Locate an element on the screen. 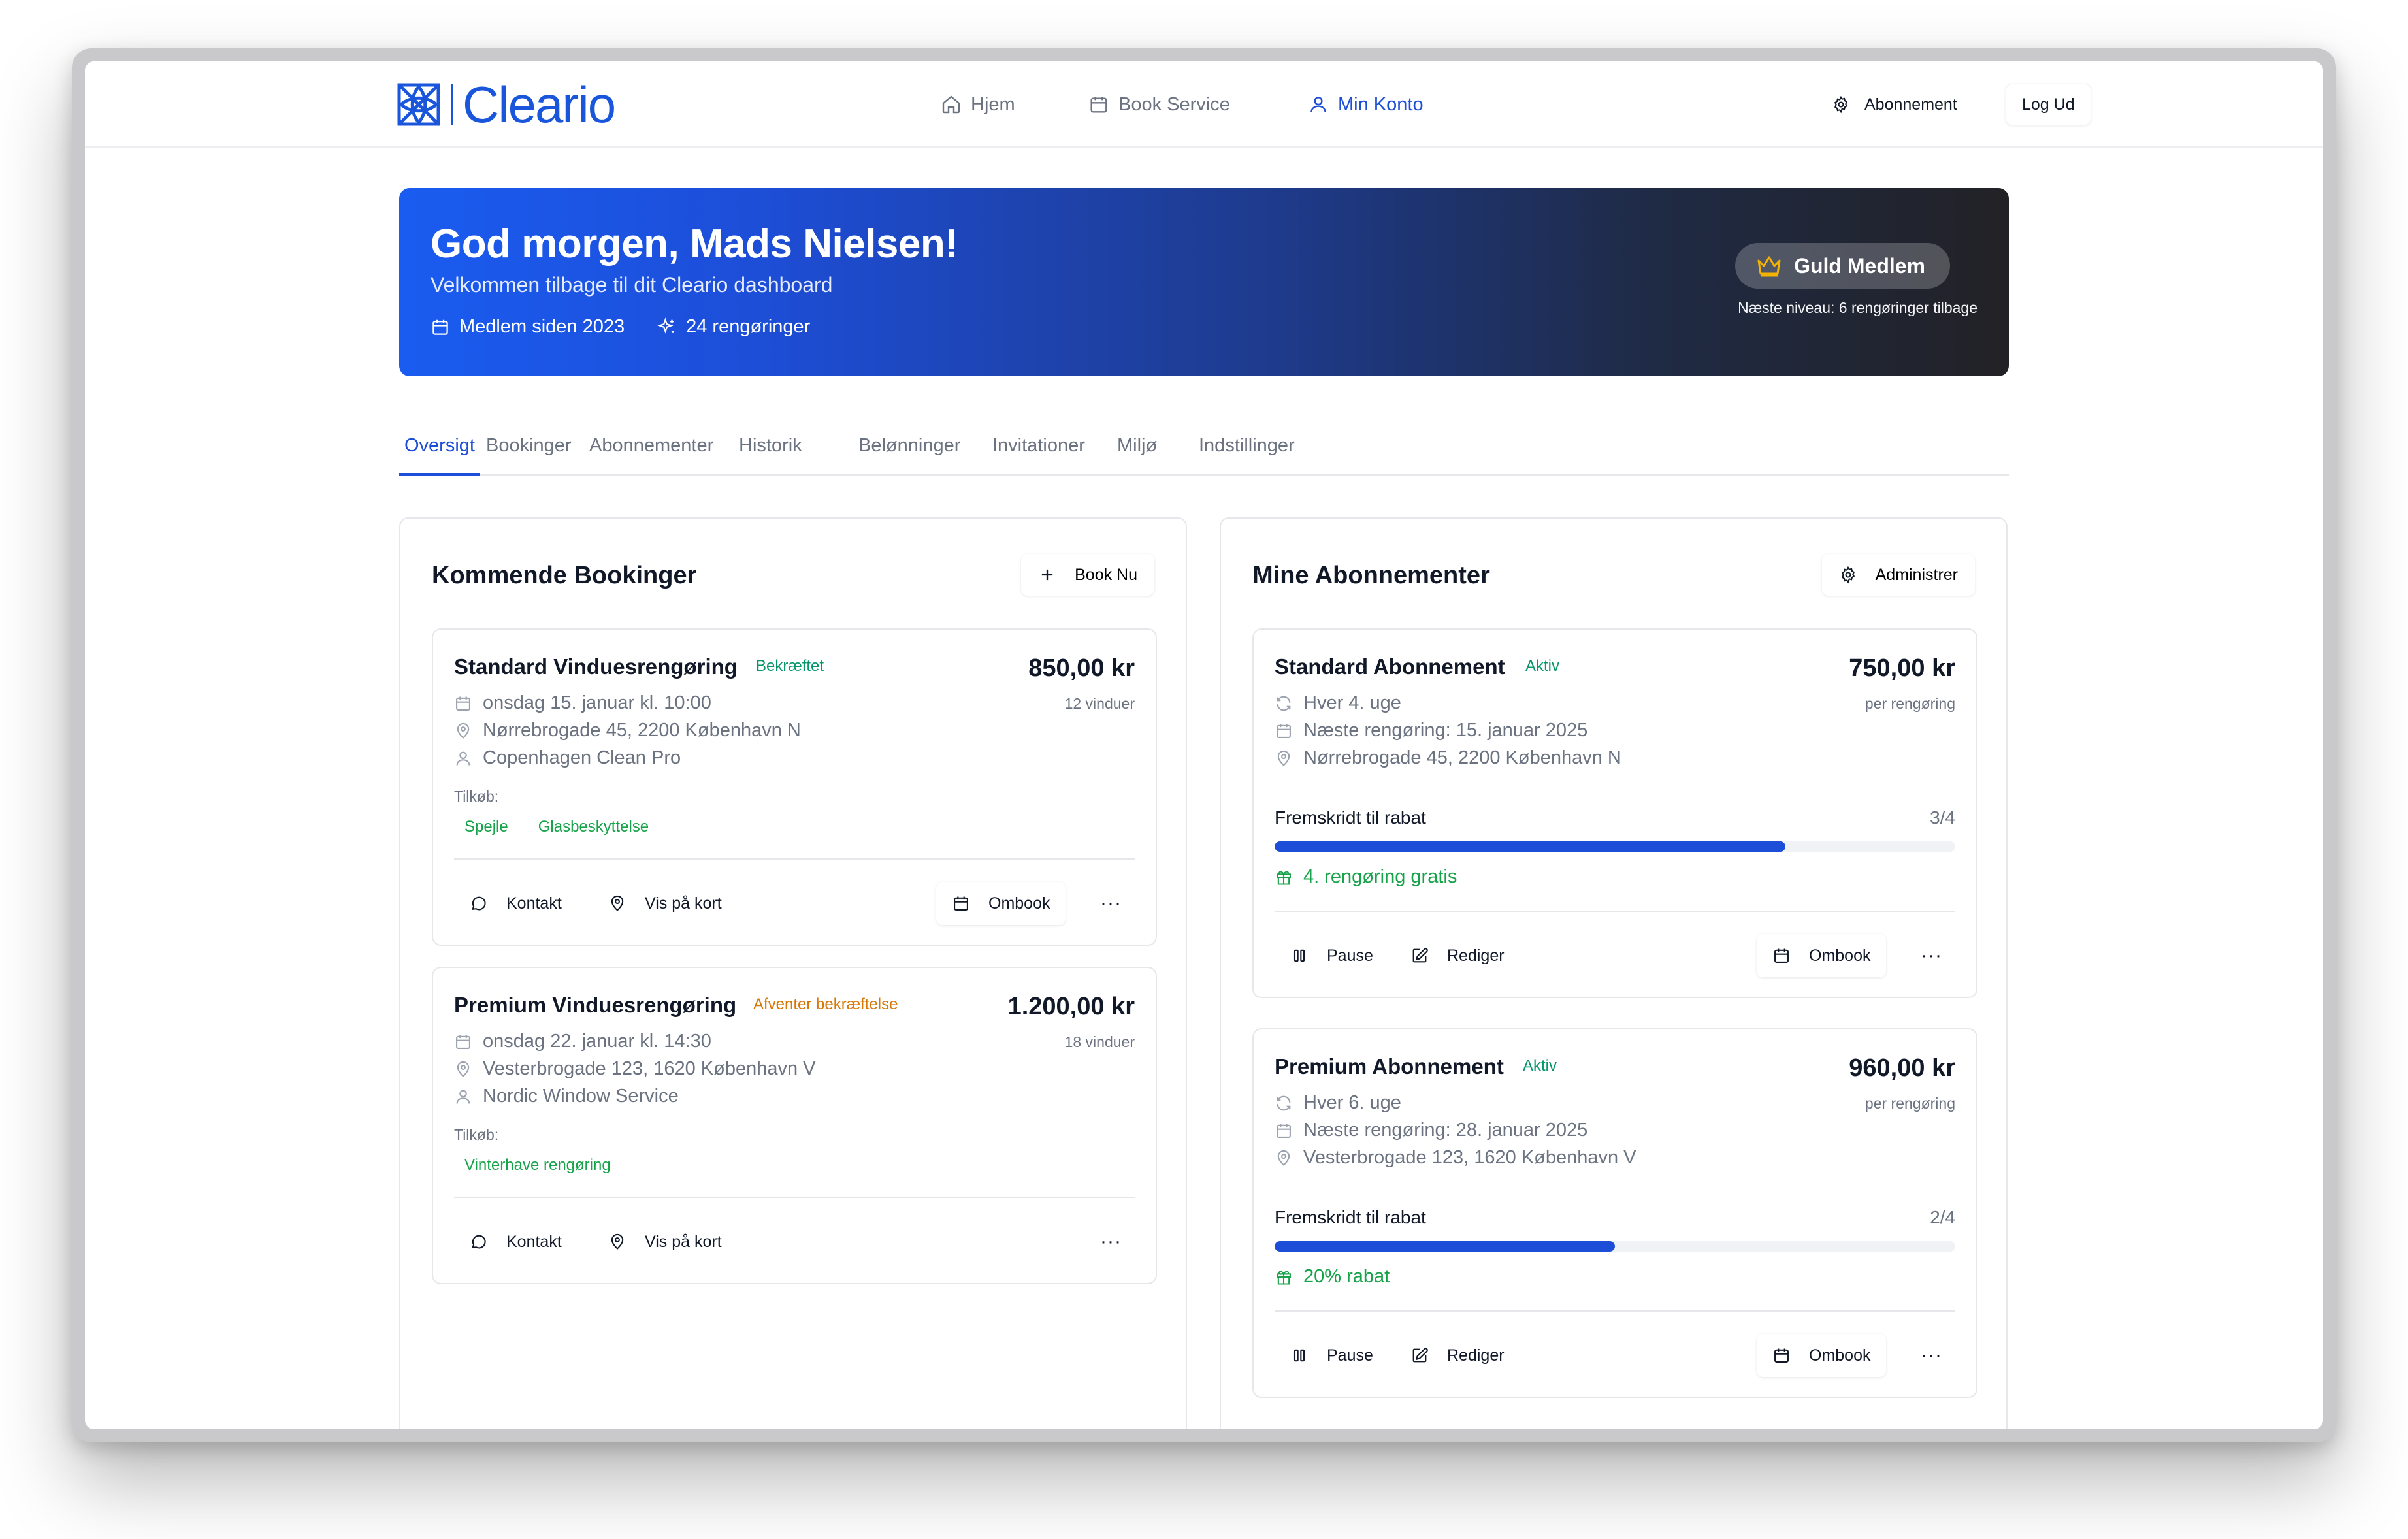 The height and width of the screenshot is (1539, 2408). member-since-text: Medlem siden 2023 is located at coordinates (542, 326).